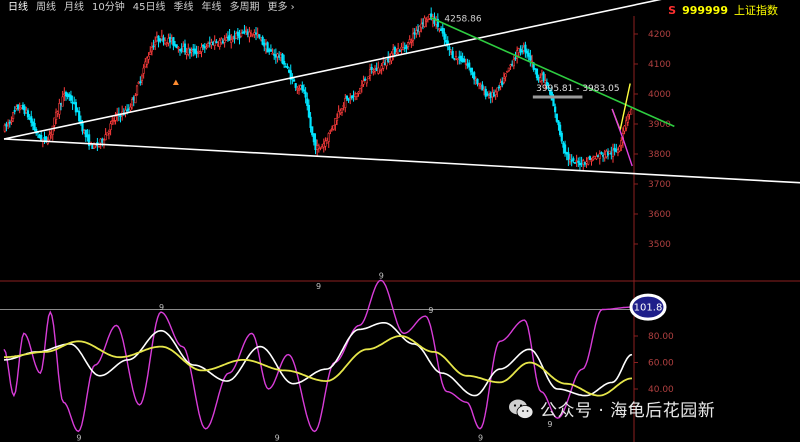  What do you see at coordinates (74, 8) in the screenshot?
I see `tab-monthly: 月线` at bounding box center [74, 8].